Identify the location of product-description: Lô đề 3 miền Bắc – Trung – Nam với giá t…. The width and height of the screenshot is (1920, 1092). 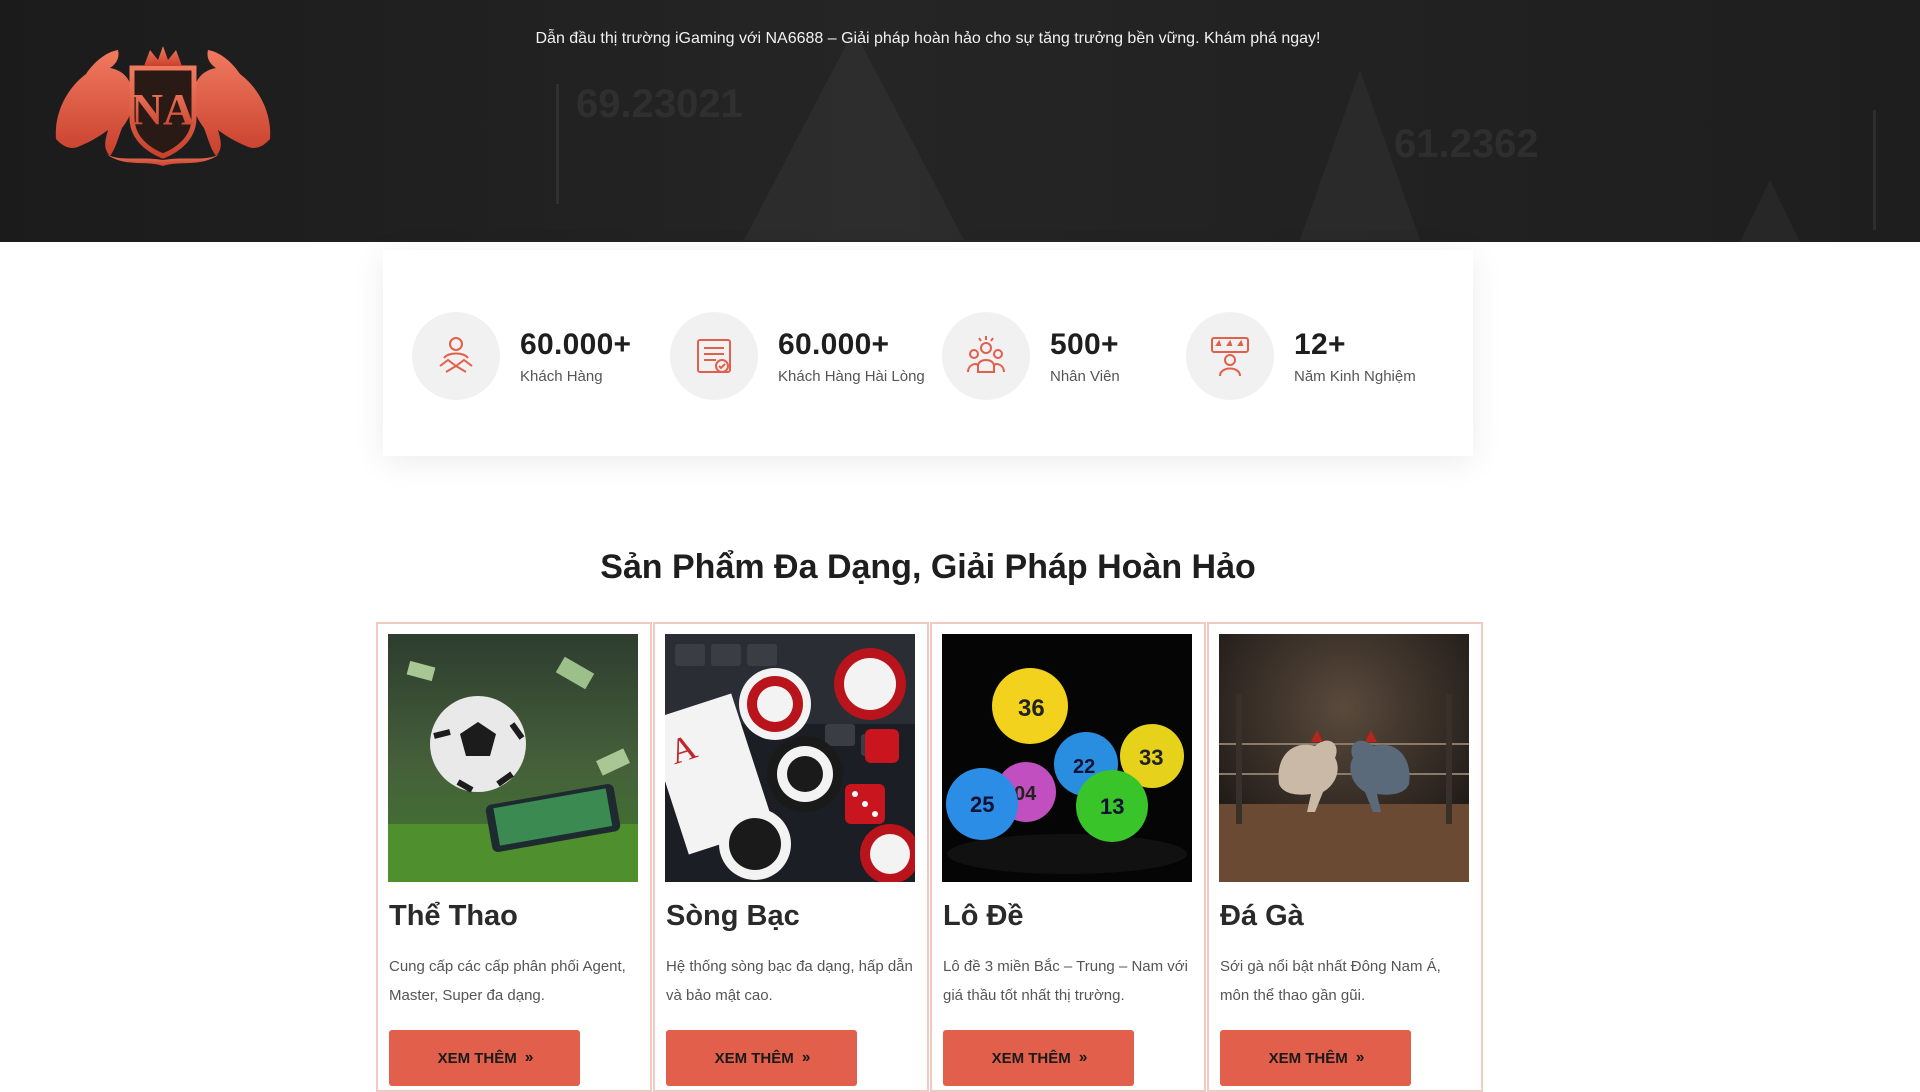
(1065, 981).